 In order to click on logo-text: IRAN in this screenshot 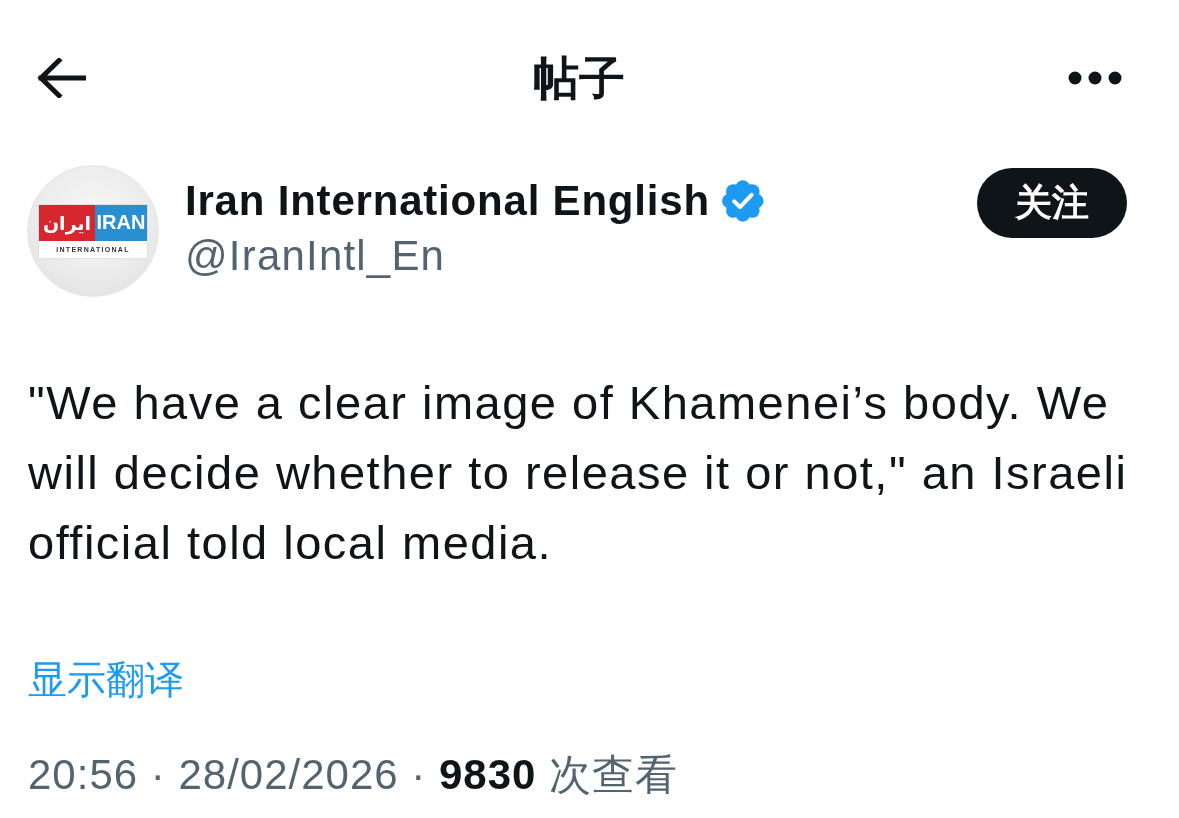, I will do `click(121, 222)`.